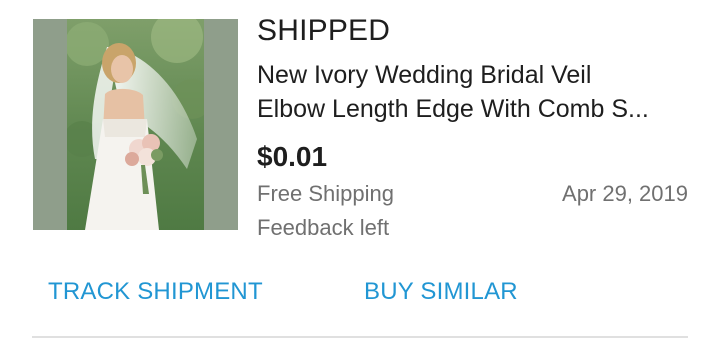 The image size is (720, 341). I want to click on order-date: Apr 29, 2019, so click(625, 193).